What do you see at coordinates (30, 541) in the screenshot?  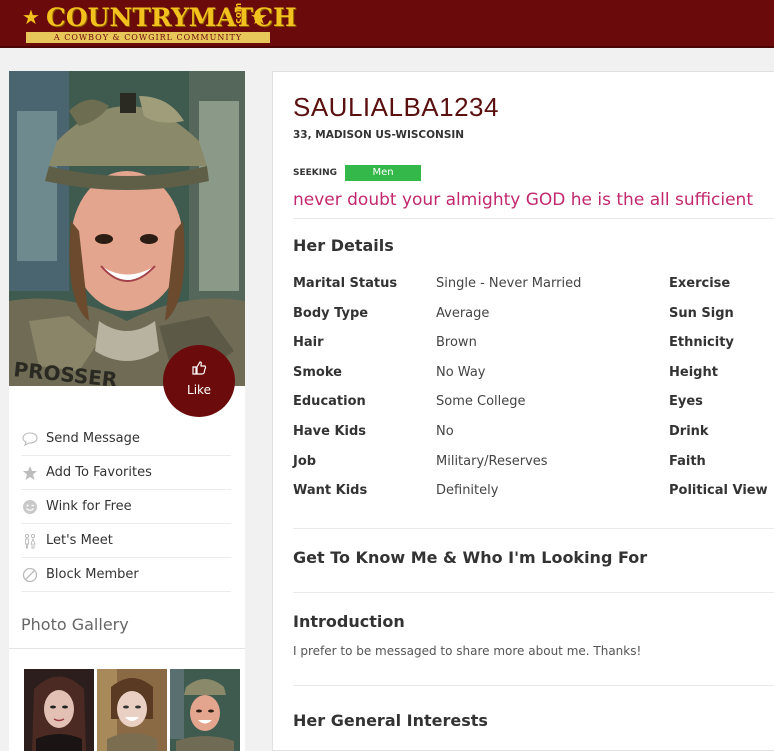 I see `couple-icon` at bounding box center [30, 541].